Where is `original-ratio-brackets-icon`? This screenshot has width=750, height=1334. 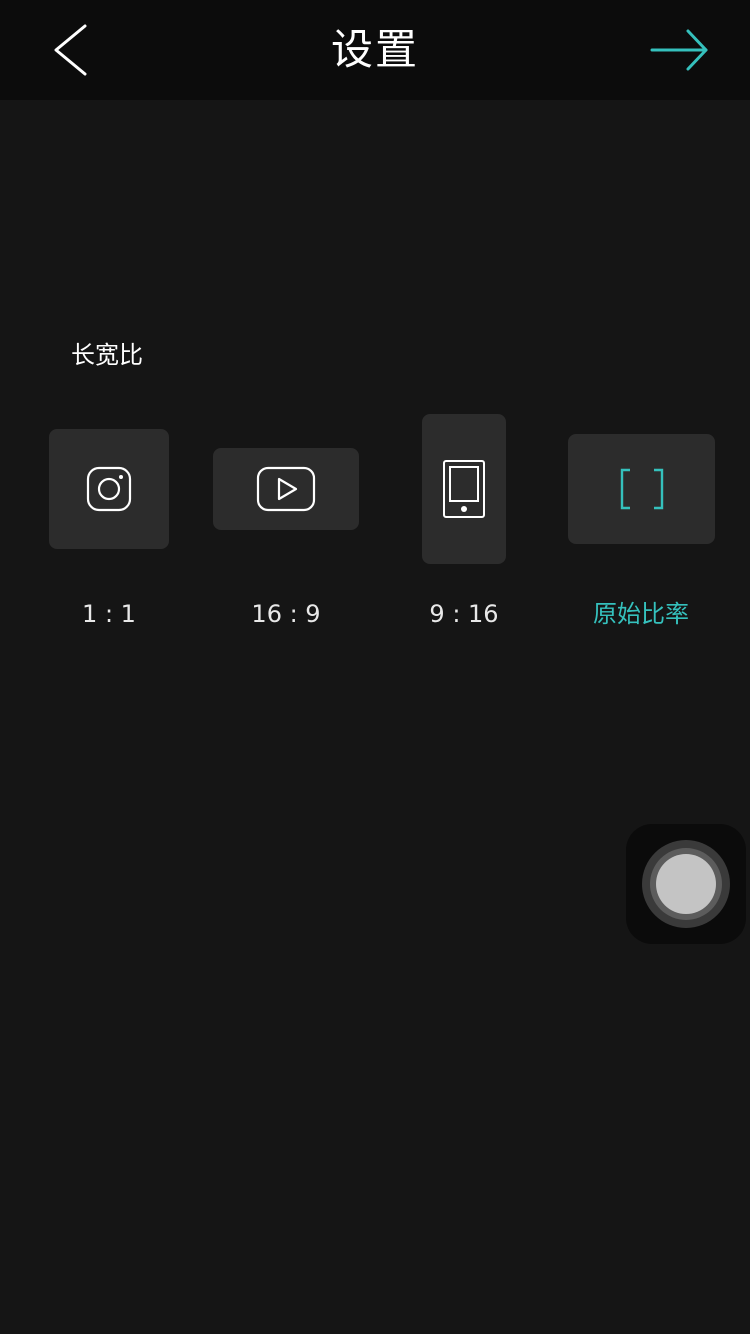
original-ratio-brackets-icon is located at coordinates (641, 489).